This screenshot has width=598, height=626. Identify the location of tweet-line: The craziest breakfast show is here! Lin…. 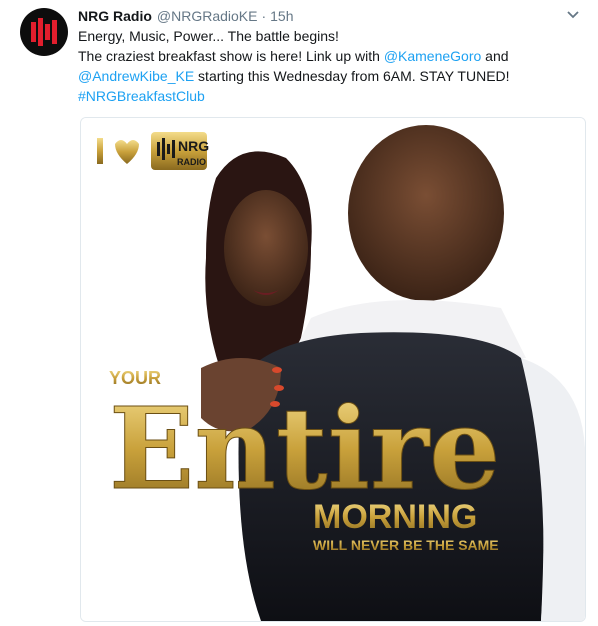
(333, 56).